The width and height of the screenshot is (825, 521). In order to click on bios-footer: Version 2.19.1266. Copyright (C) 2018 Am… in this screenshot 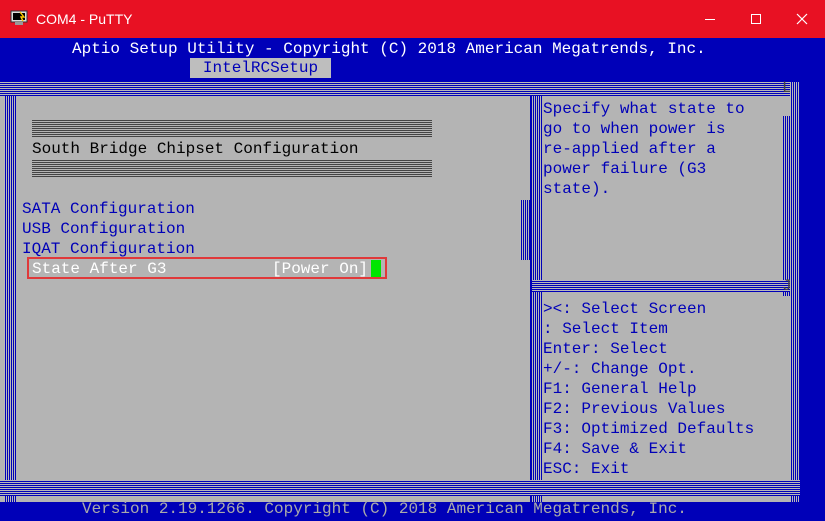, I will do `click(384, 509)`.